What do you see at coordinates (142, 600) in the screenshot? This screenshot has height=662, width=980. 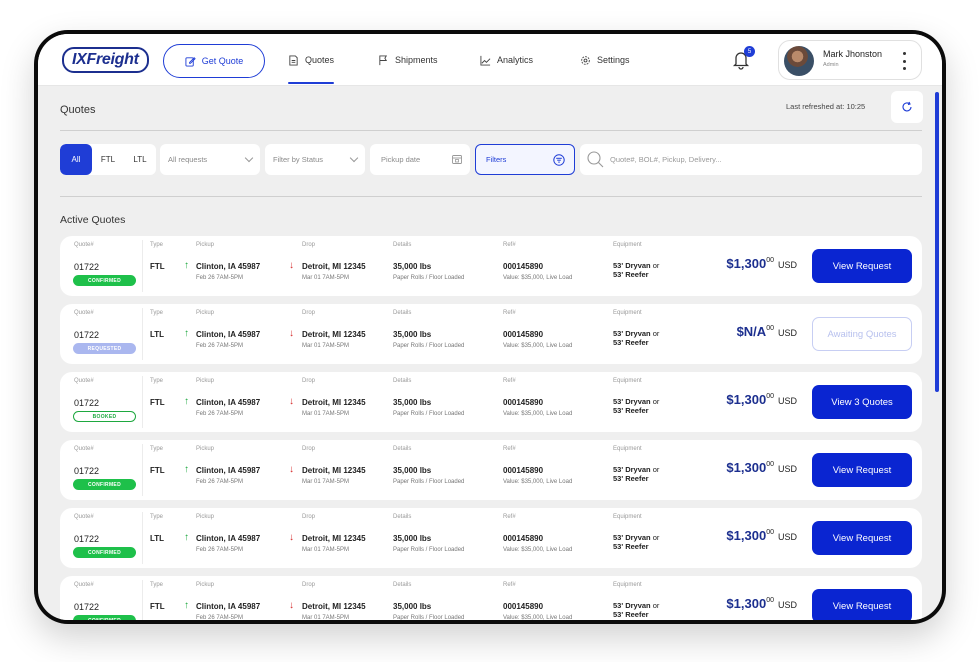 I see `column-divider` at bounding box center [142, 600].